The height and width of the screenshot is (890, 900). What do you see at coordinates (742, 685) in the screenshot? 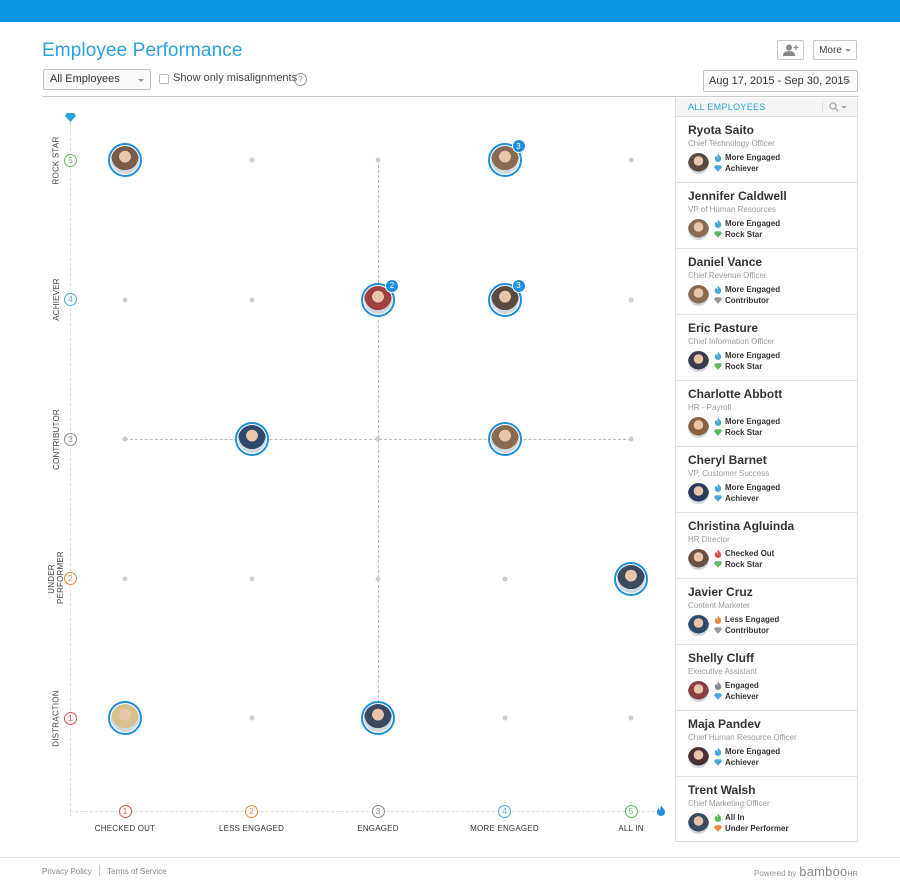
I see `engagement-level: Engaged` at bounding box center [742, 685].